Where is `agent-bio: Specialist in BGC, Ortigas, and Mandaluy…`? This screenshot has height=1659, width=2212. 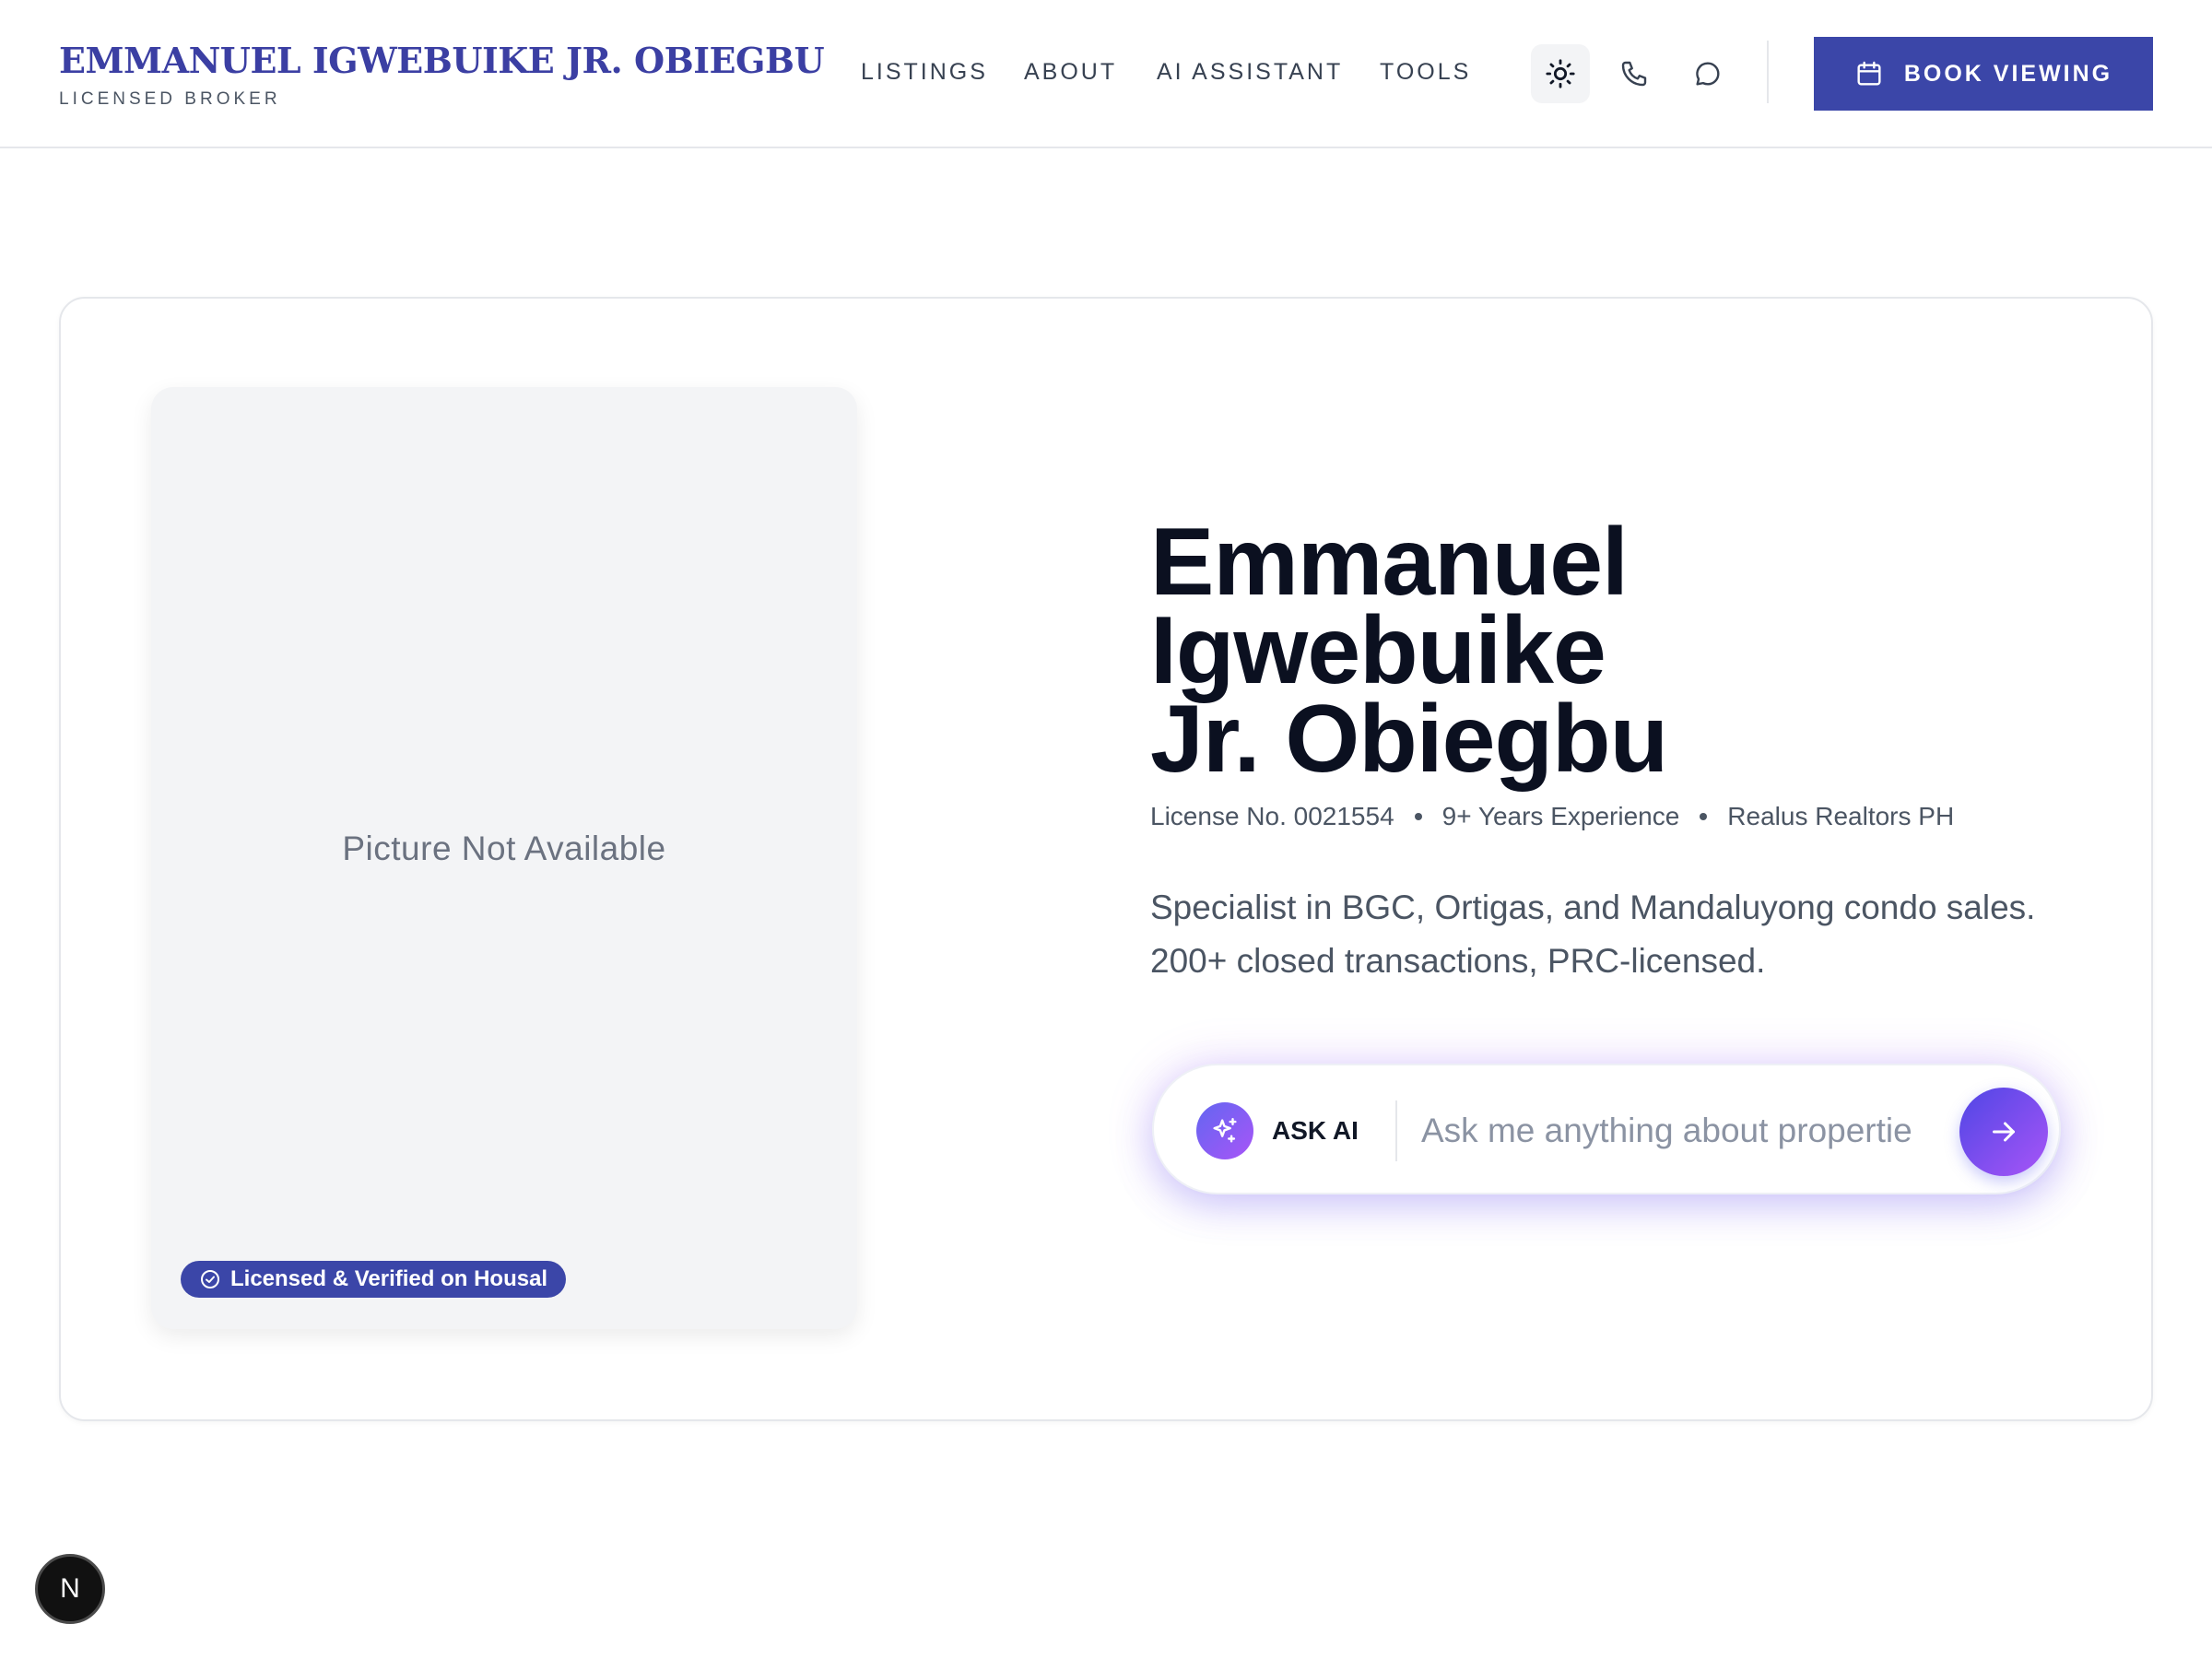 agent-bio: Specialist in BGC, Ortigas, and Mandaluy… is located at coordinates (1638, 934).